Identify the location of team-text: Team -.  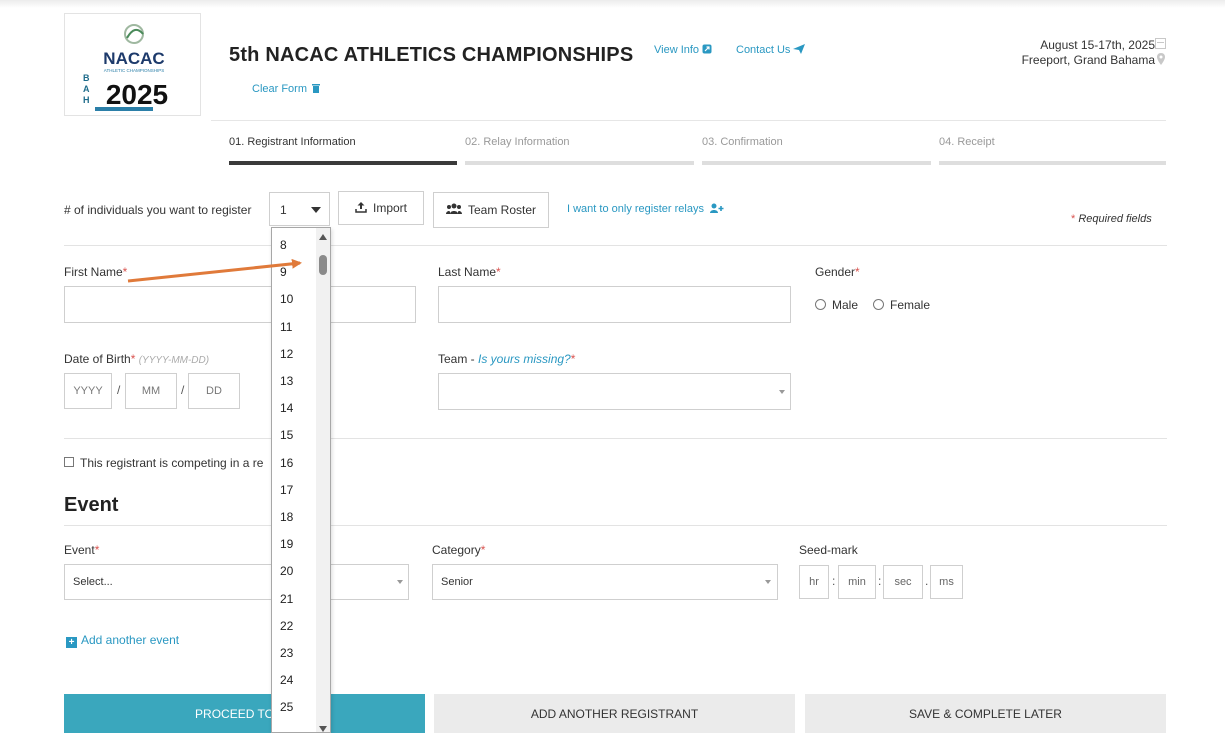
(458, 359).